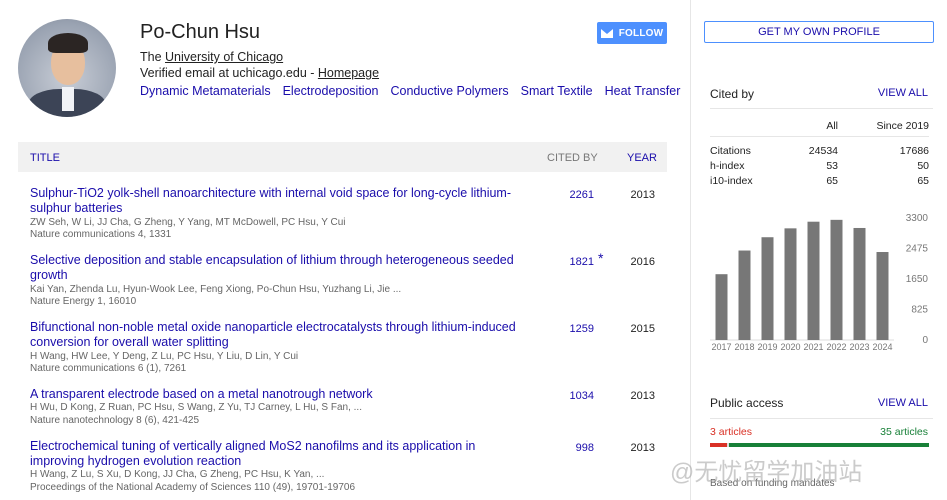 Image resolution: width=947 pixels, height=500 pixels. Describe the element at coordinates (576, 262) in the screenshot. I see `cited-by-count: 1821` at that location.